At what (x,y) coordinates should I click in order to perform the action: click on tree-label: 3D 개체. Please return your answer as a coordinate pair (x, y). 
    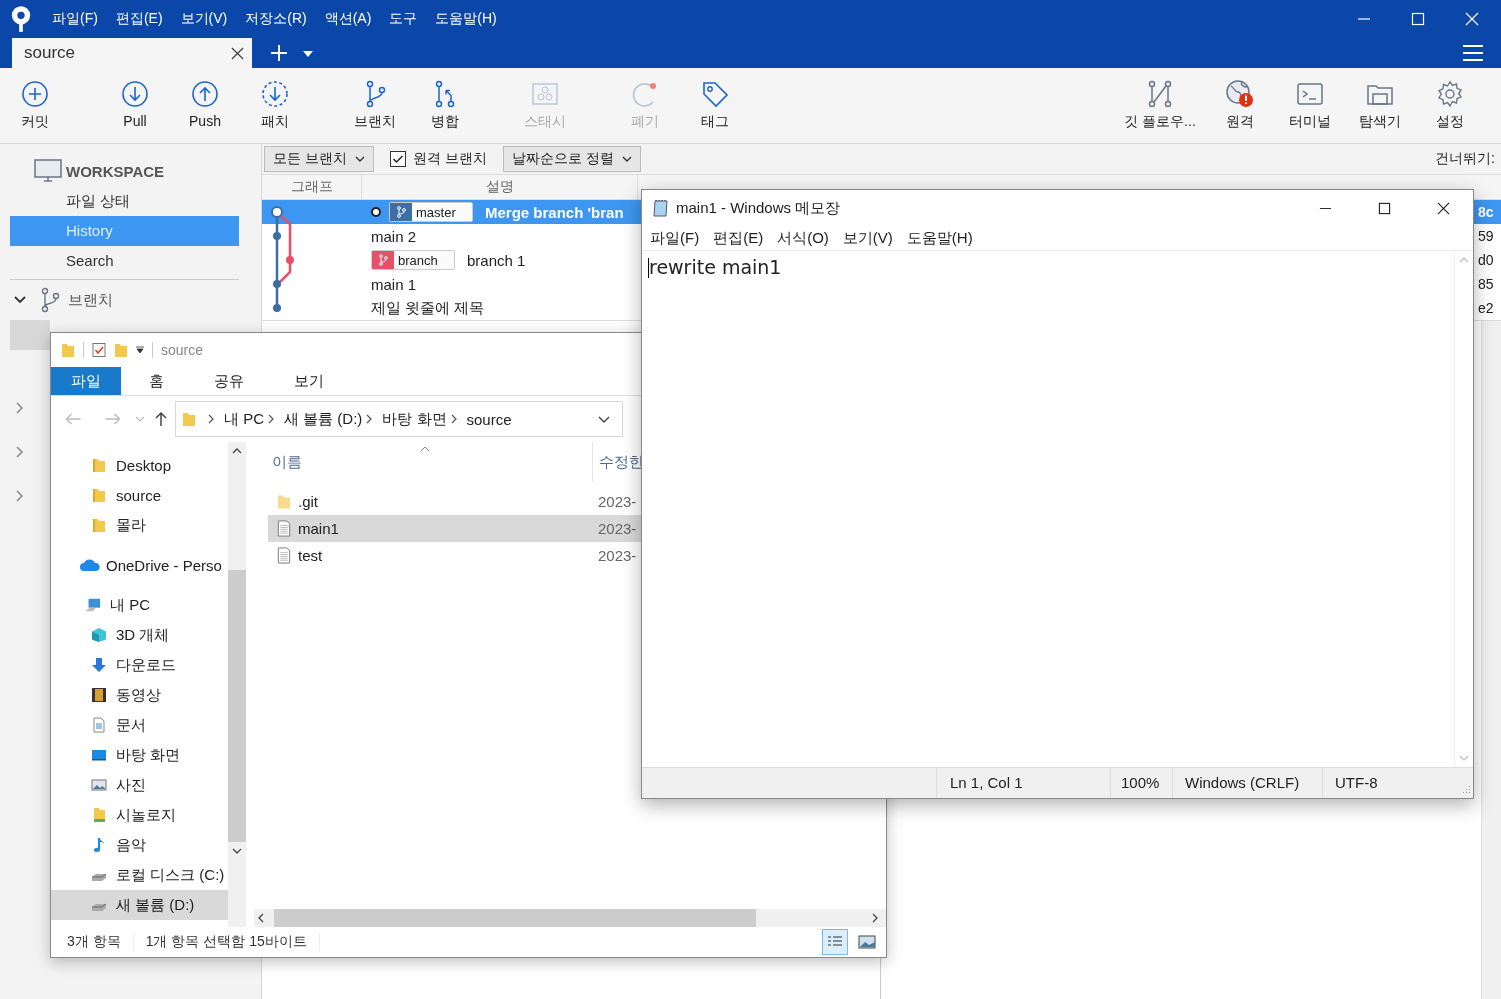
    Looking at the image, I should click on (143, 635).